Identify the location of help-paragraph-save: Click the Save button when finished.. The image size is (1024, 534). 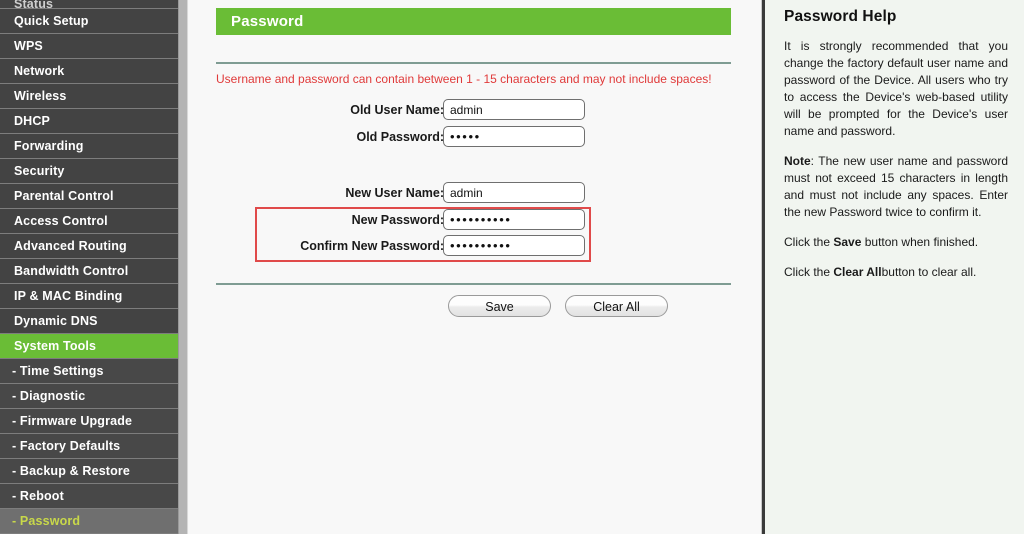
(899, 242).